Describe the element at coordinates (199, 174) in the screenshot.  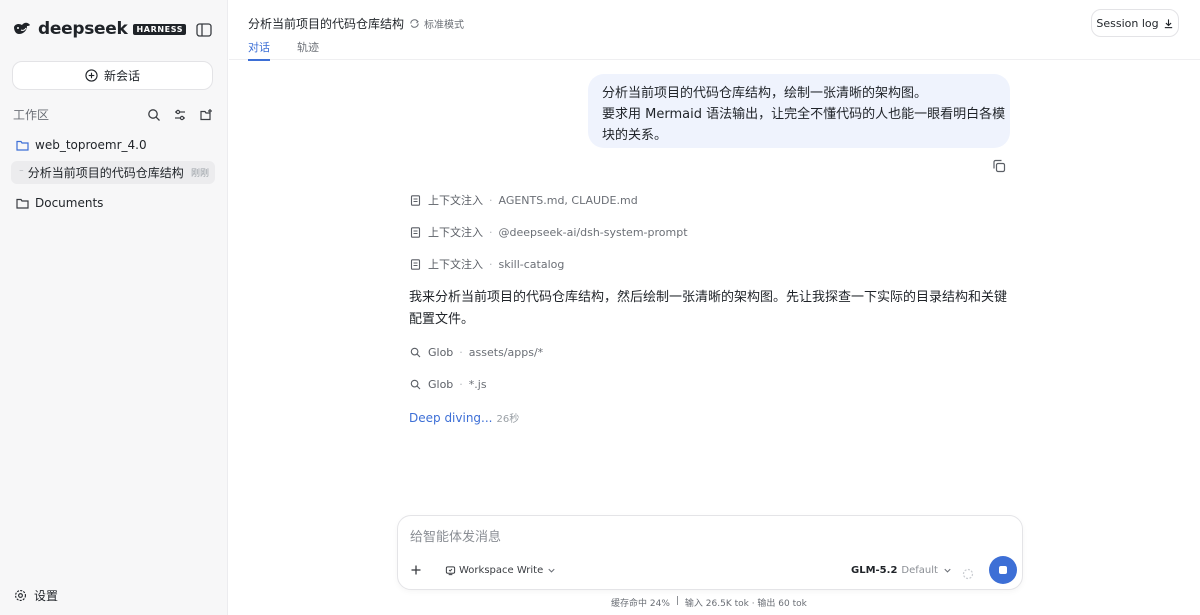
I see `session-time: 刚刚` at that location.